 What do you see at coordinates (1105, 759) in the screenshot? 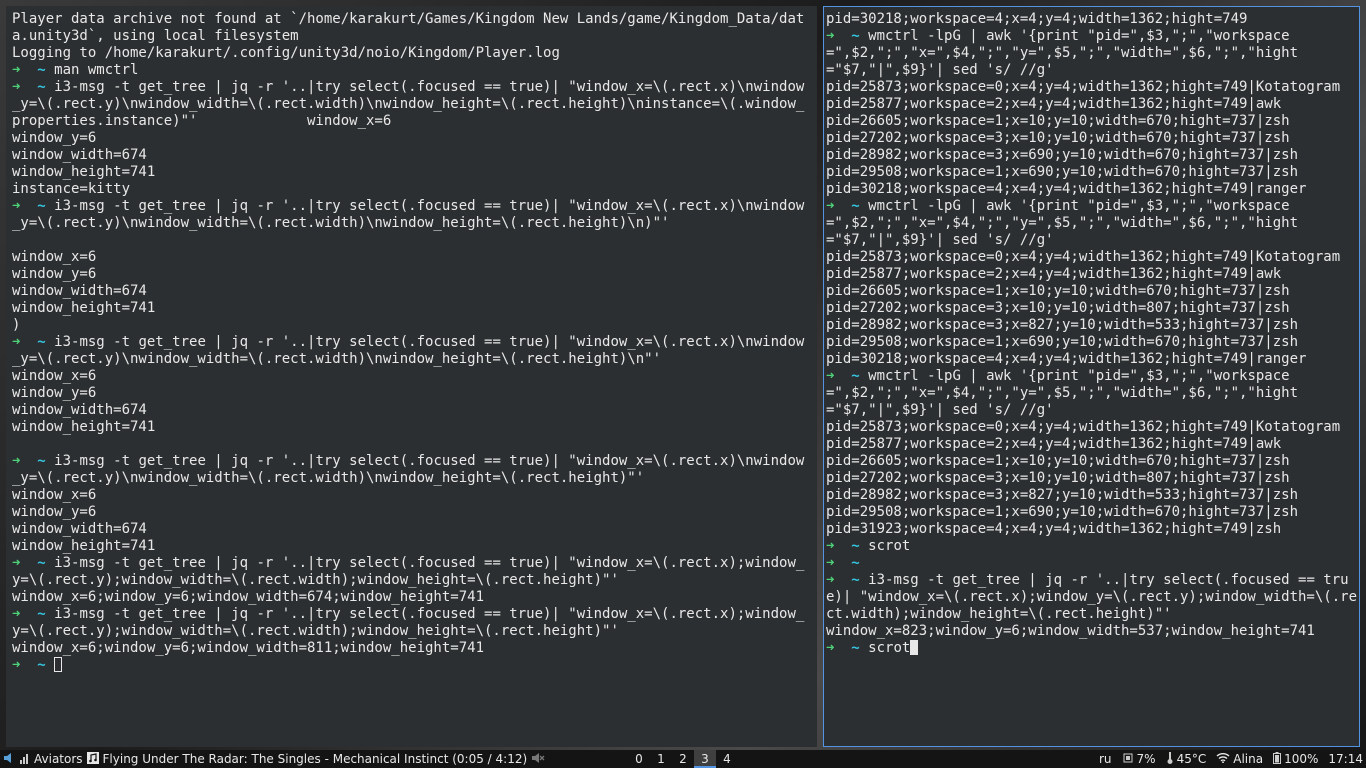
I see `keyboard-layout: ru` at bounding box center [1105, 759].